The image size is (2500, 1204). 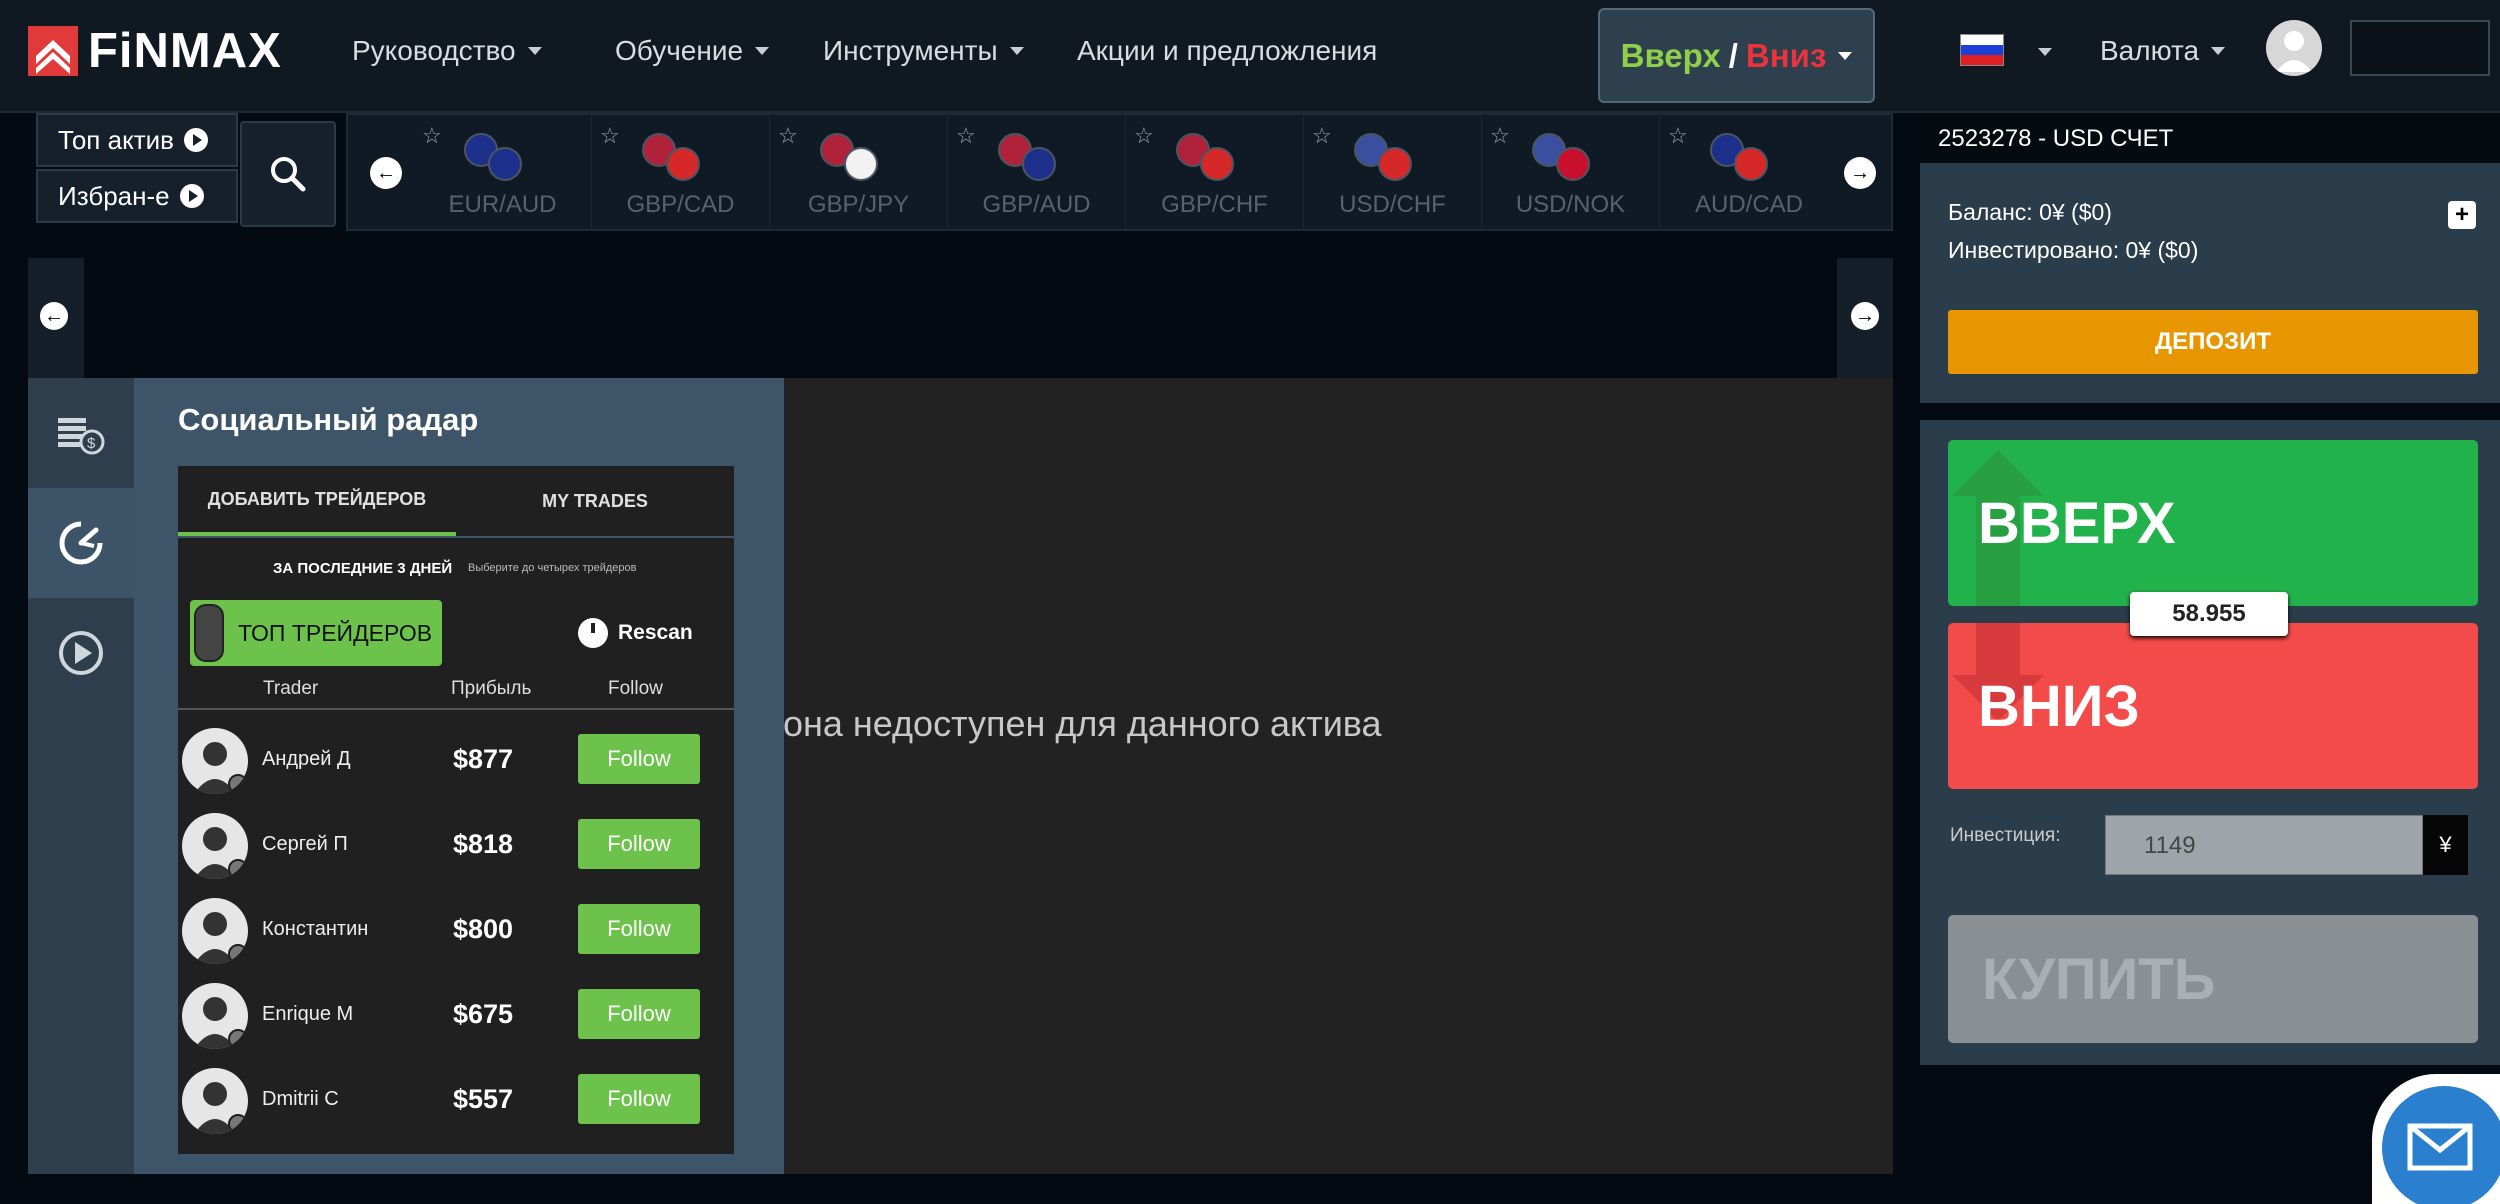 I want to click on trader-profit: $557, so click(x=483, y=1099).